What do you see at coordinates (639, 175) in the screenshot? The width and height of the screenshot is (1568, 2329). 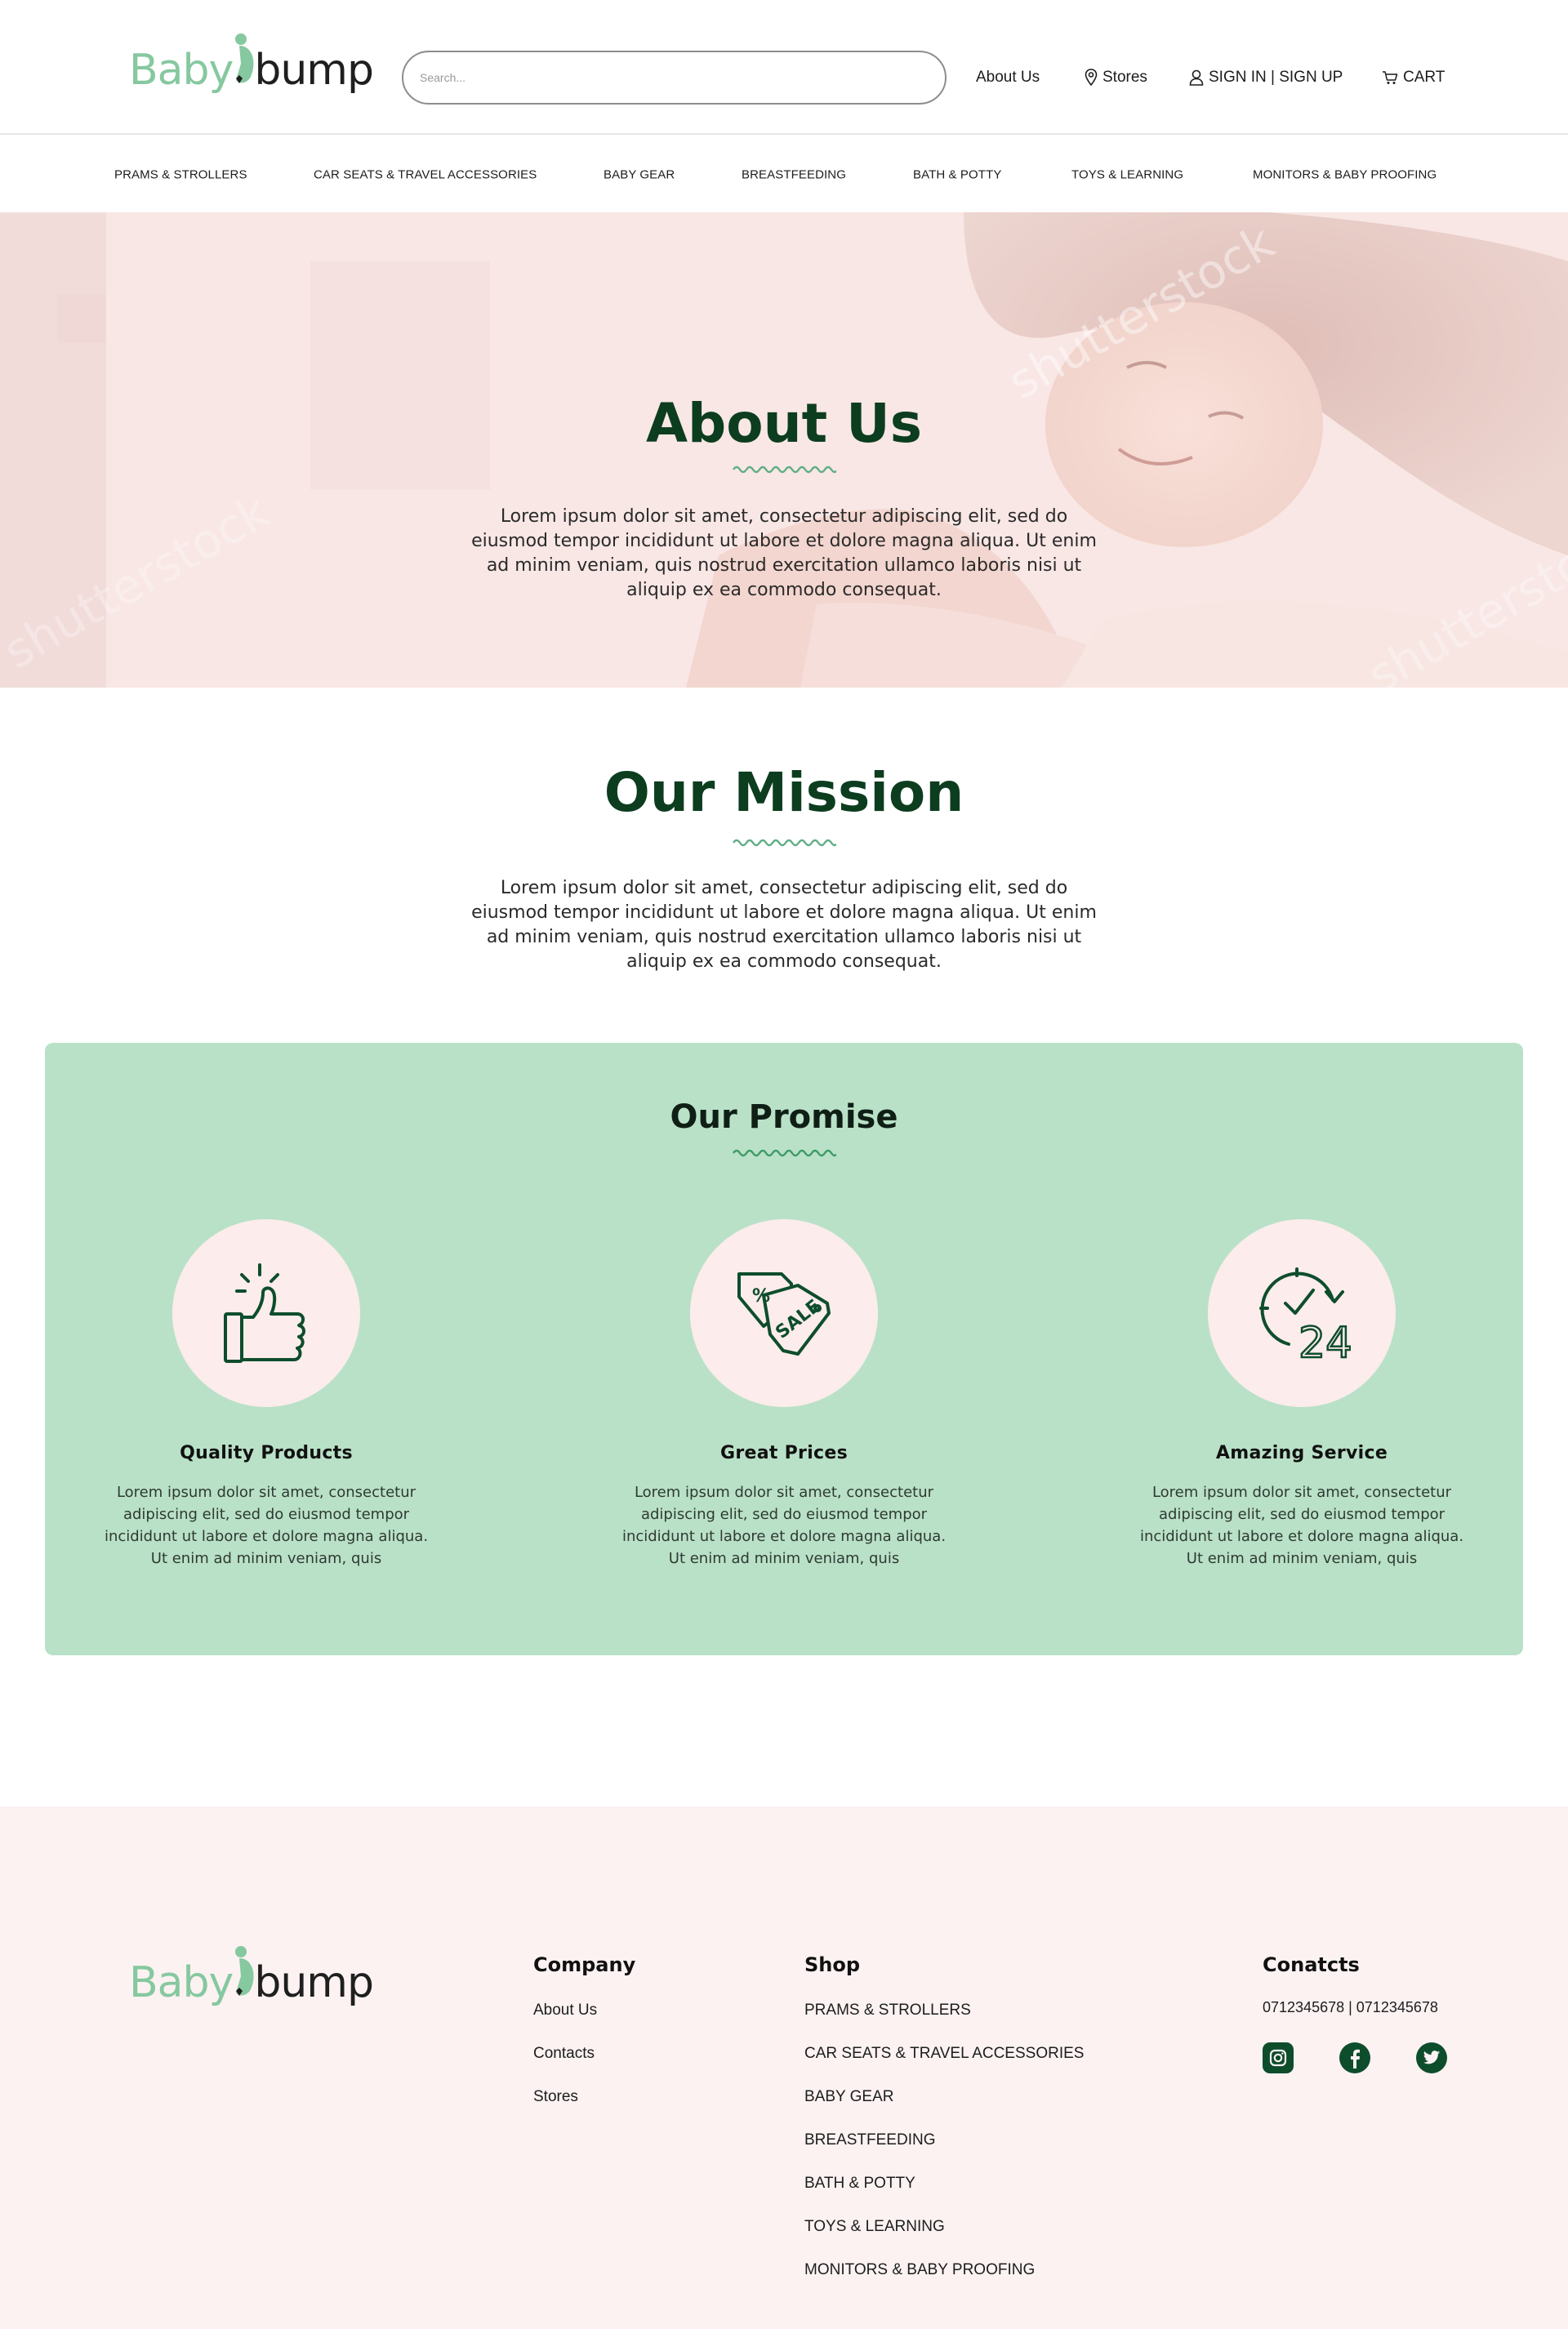 I see `category-baby-gear: BABY GEAR` at bounding box center [639, 175].